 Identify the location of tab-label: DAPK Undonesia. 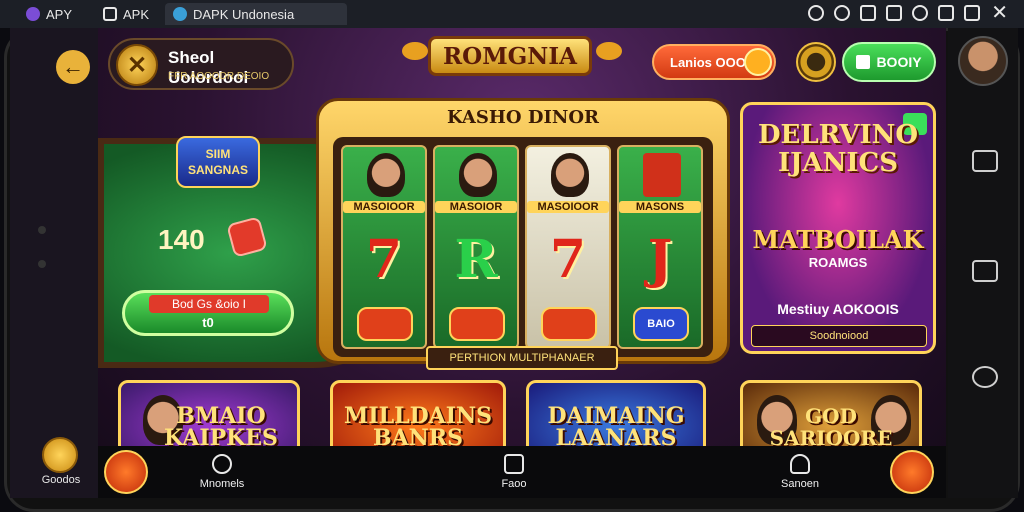
(244, 14).